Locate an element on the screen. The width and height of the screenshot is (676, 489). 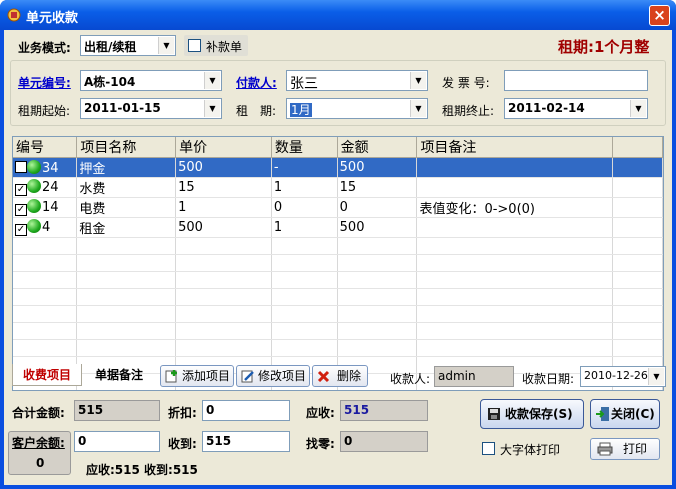
row-name: 押金 is located at coordinates (126, 167).